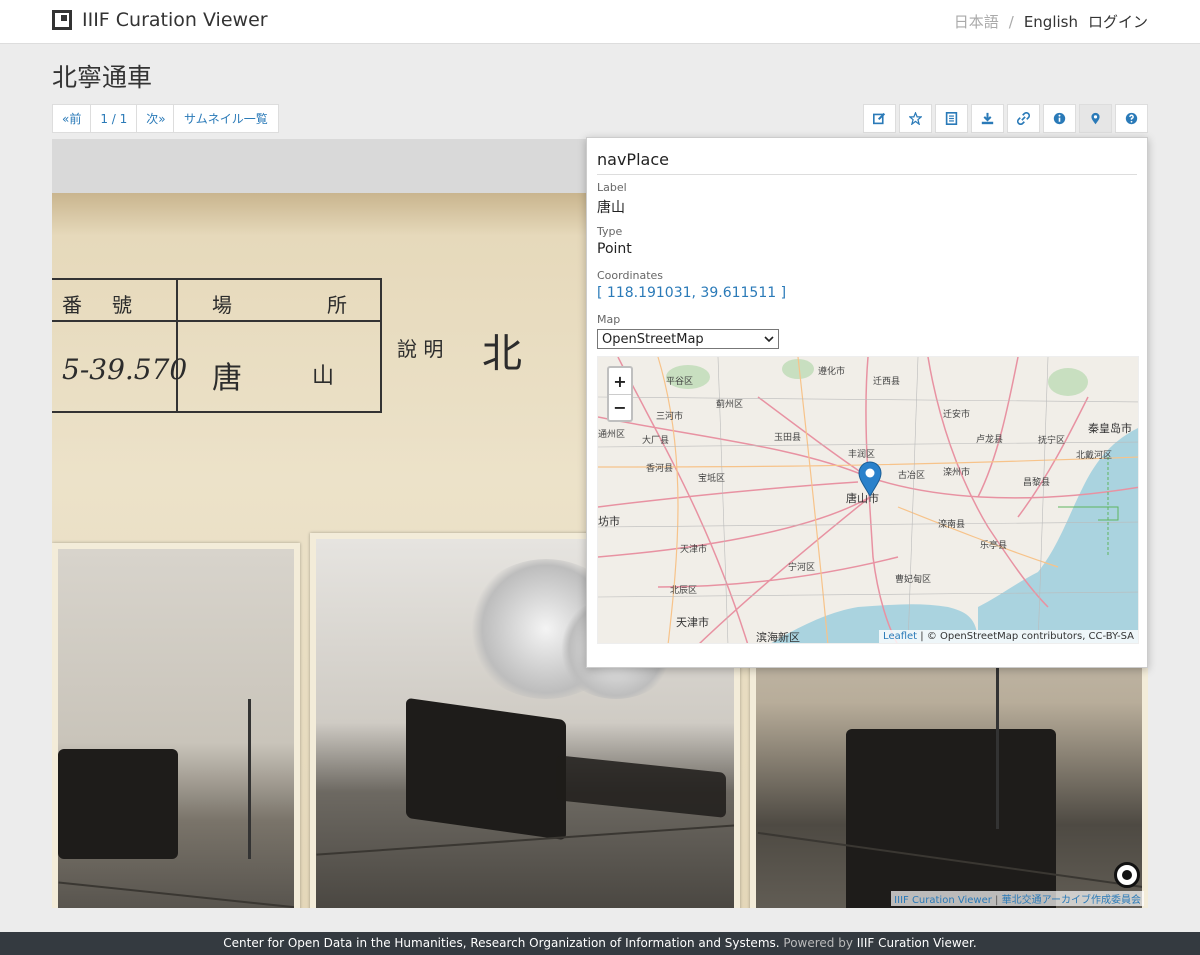 The height and width of the screenshot is (955, 1200). I want to click on panel-divider, so click(867, 174).